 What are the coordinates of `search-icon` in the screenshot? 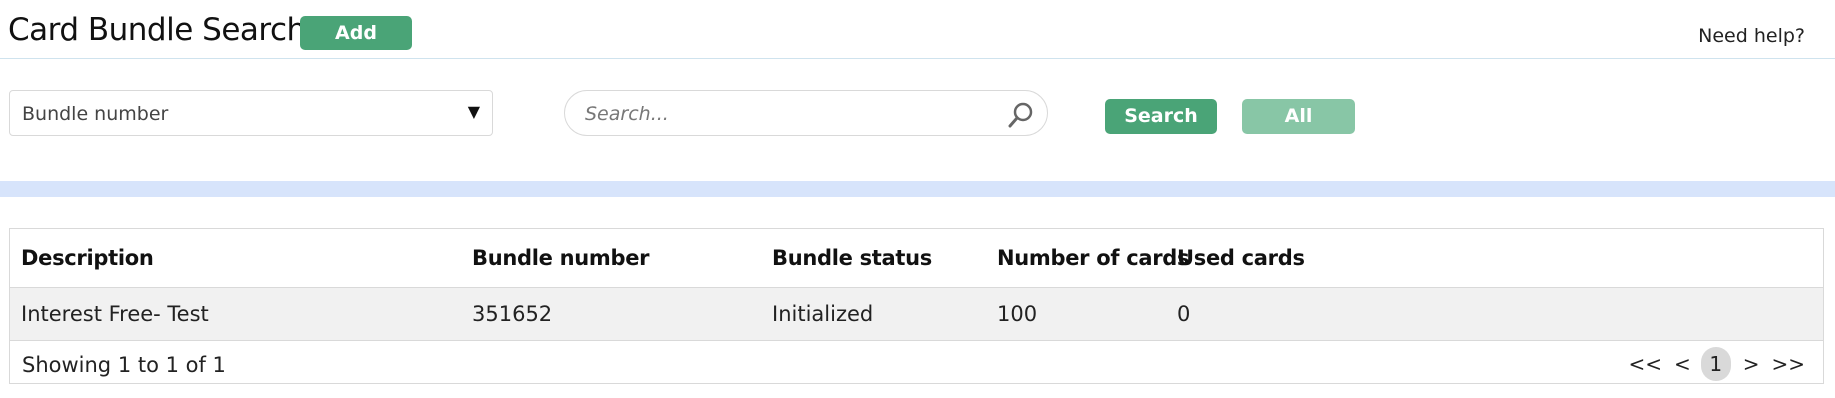 It's located at (1021, 115).